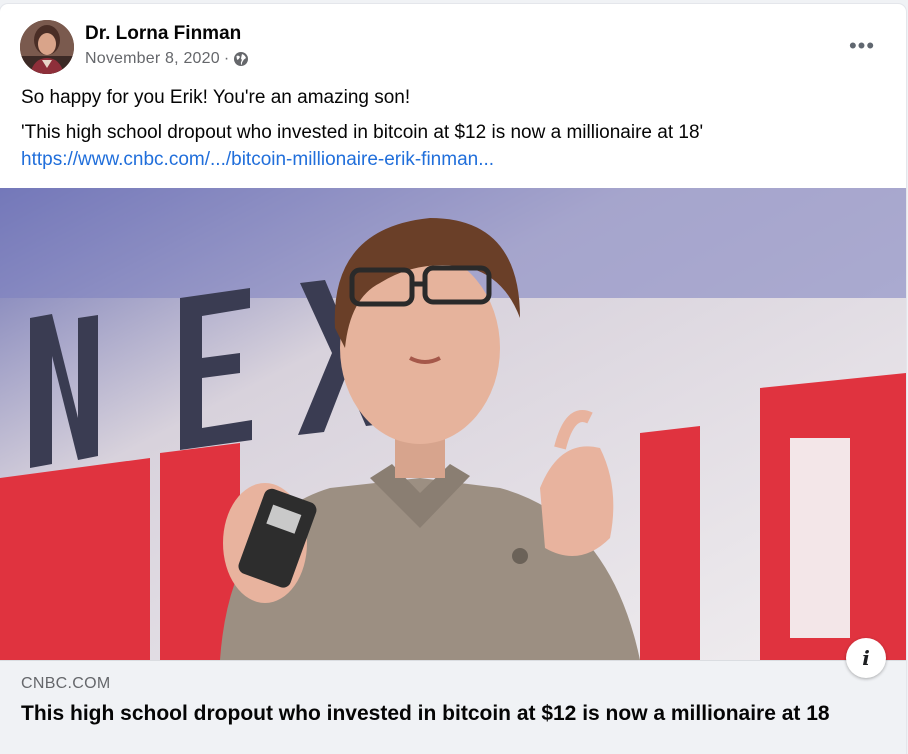 Image resolution: width=908 pixels, height=754 pixels. What do you see at coordinates (450, 47) in the screenshot?
I see `post-header: Dr. Lorna Finman November 8, 2020 · •••` at bounding box center [450, 47].